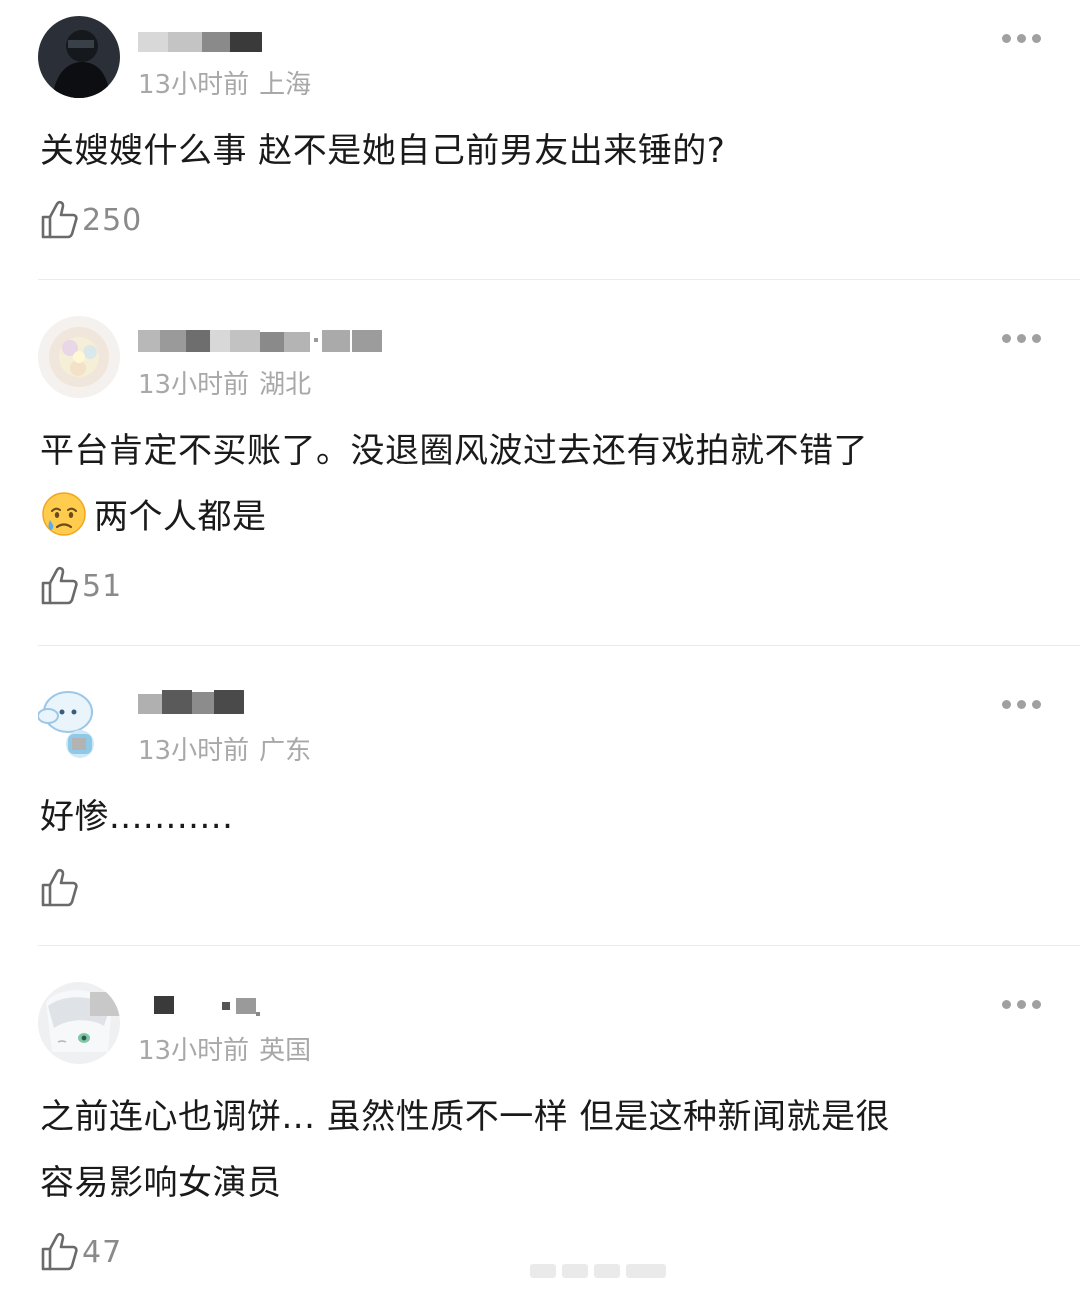  I want to click on like-button, so click(61, 888).